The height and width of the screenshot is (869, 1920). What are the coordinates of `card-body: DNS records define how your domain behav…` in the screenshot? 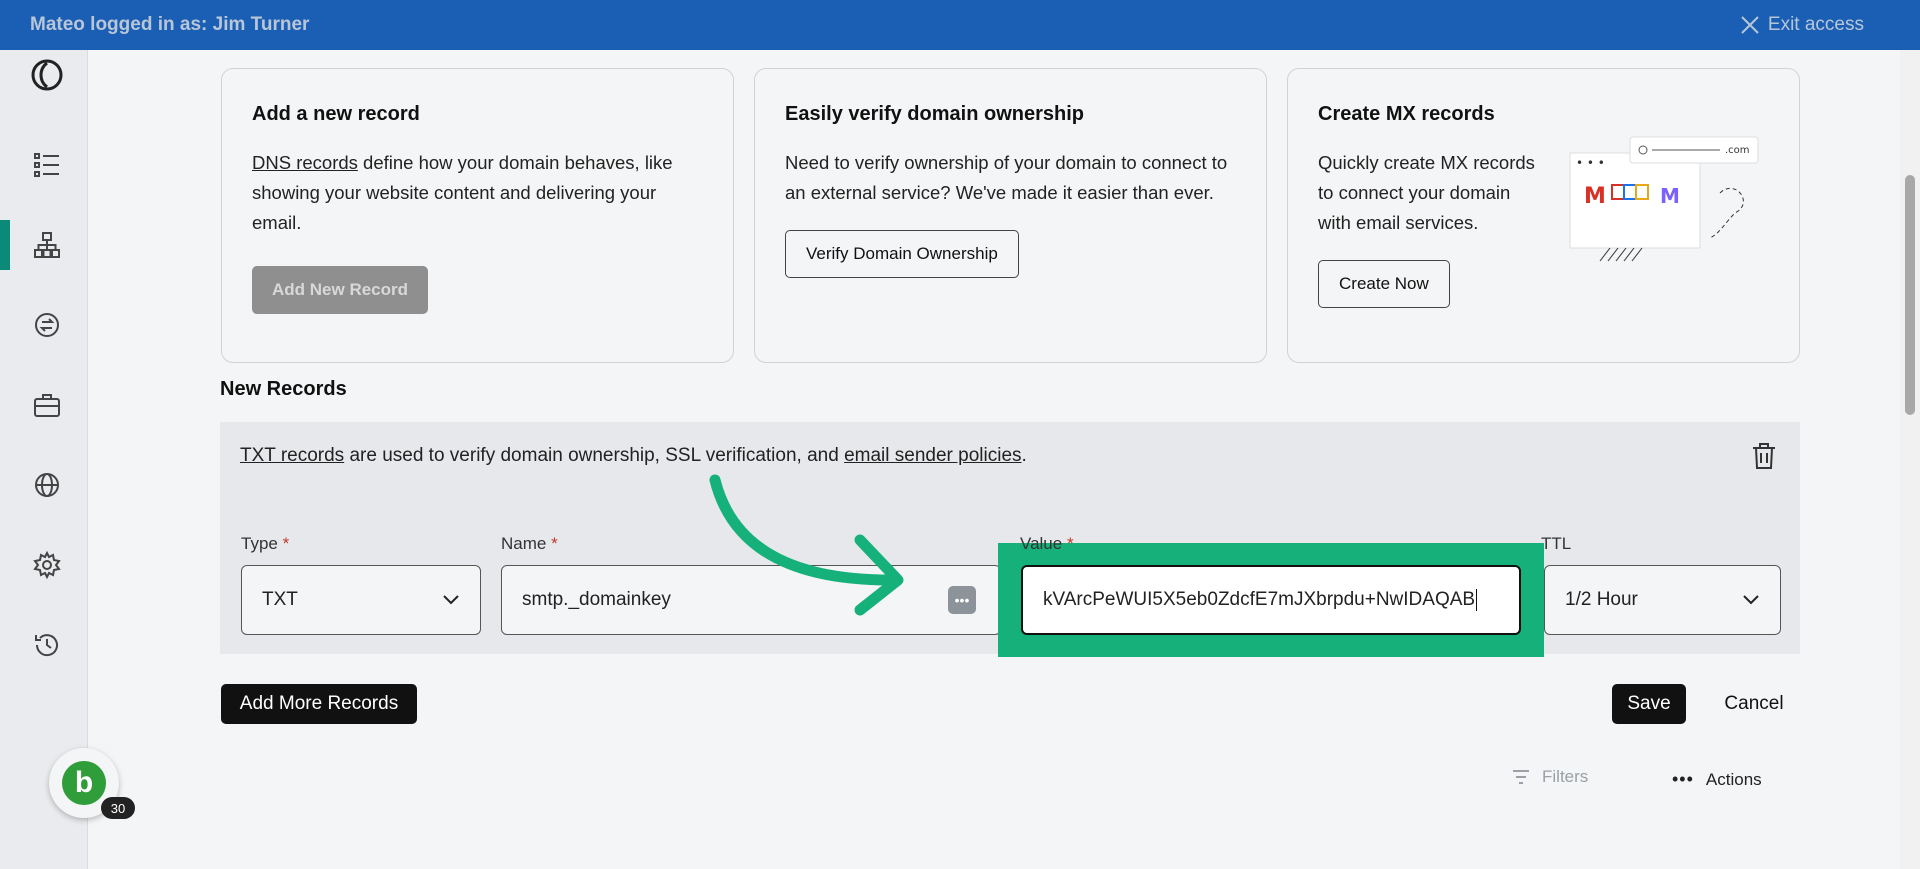 It's located at (462, 192).